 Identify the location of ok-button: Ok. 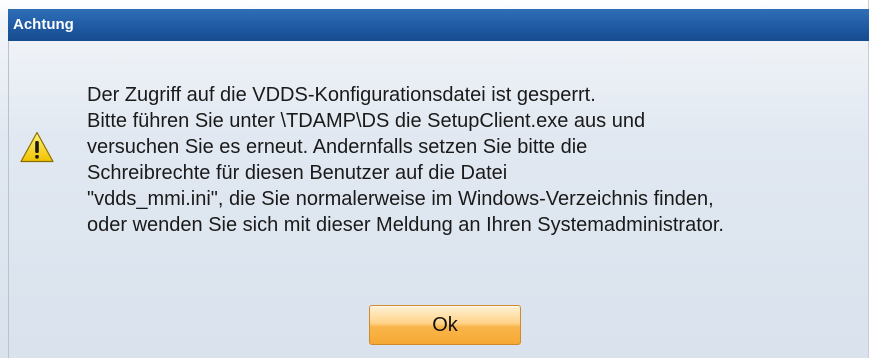
(445, 325).